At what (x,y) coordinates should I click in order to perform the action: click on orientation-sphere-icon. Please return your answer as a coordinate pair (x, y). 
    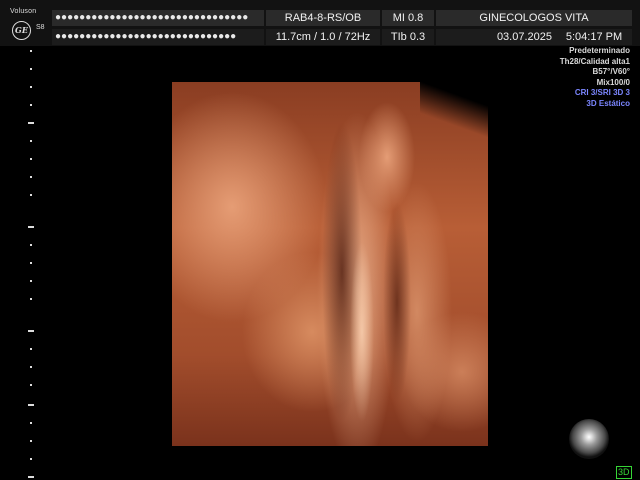
    Looking at the image, I should click on (589, 439).